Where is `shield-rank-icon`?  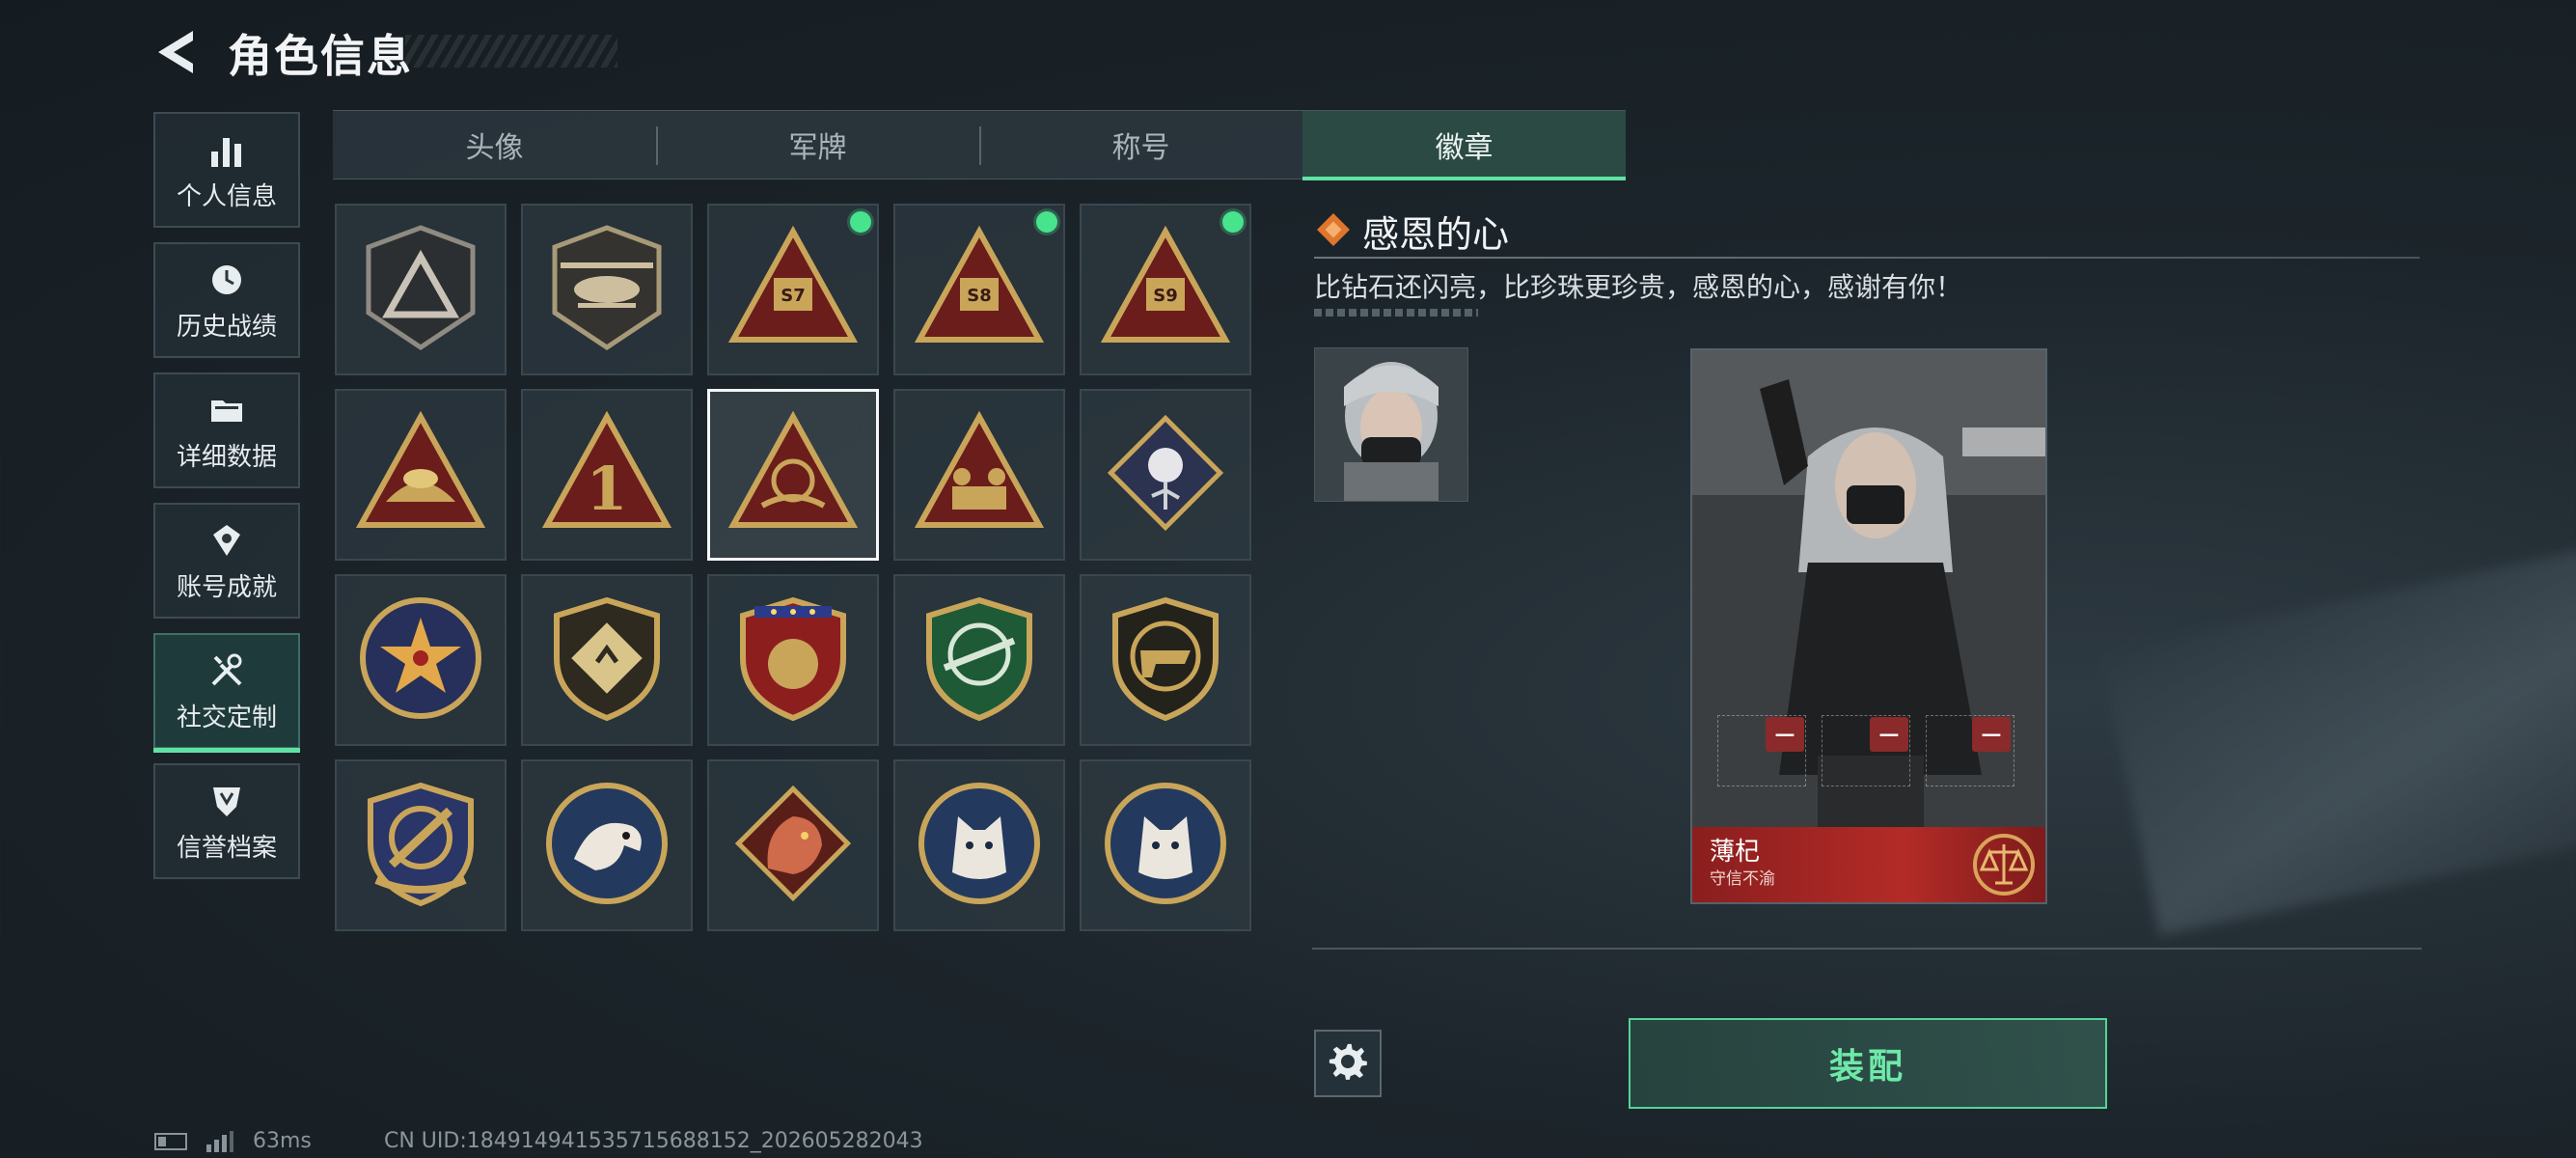 shield-rank-icon is located at coordinates (227, 801).